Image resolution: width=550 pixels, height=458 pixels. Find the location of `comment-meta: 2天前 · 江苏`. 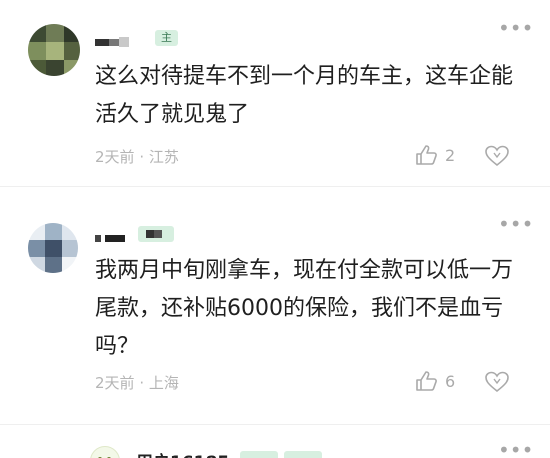

comment-meta: 2天前 · 江苏 is located at coordinates (137, 157).